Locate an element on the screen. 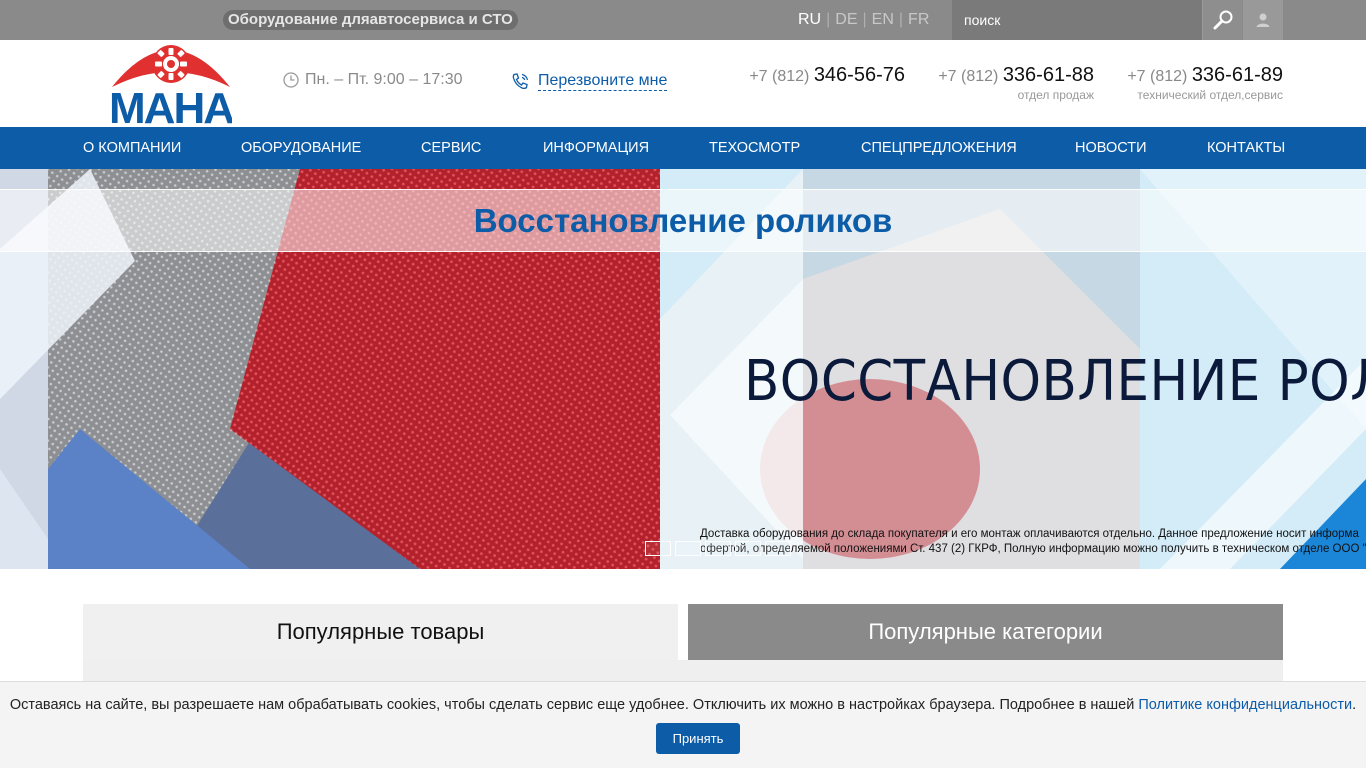 The image size is (1366, 768). maha-logo: MAHA is located at coordinates (172, 87).